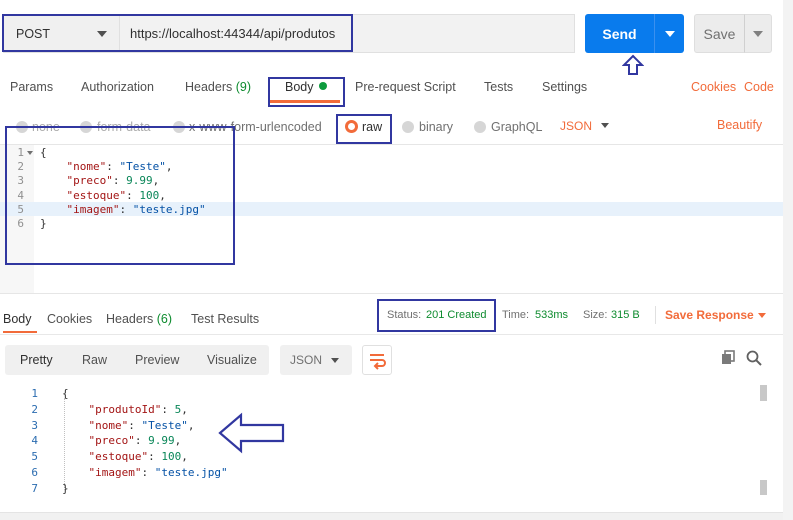 The width and height of the screenshot is (793, 520). What do you see at coordinates (36, 360) in the screenshot?
I see `pretty-button: Pretty` at bounding box center [36, 360].